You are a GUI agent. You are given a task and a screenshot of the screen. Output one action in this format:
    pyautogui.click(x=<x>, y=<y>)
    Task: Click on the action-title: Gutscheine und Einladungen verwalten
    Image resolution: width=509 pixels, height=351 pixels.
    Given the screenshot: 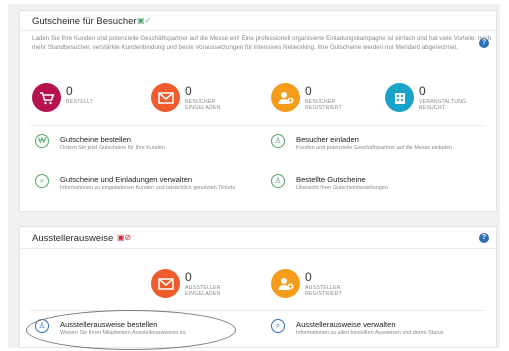 What is the action you would take?
    pyautogui.click(x=126, y=179)
    